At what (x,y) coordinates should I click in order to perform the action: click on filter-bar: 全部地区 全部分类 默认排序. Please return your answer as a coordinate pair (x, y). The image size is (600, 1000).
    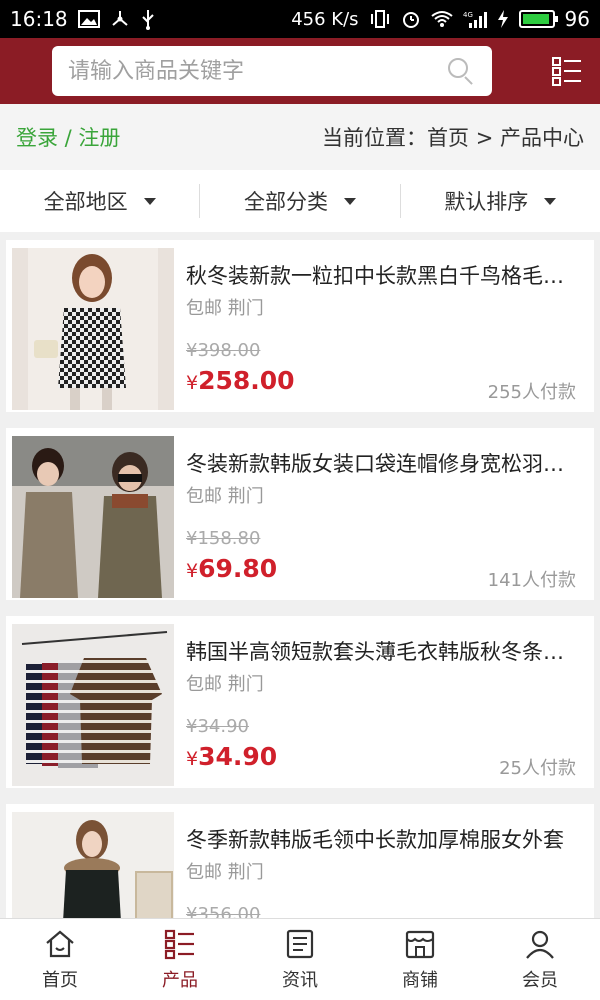
    Looking at the image, I should click on (300, 201).